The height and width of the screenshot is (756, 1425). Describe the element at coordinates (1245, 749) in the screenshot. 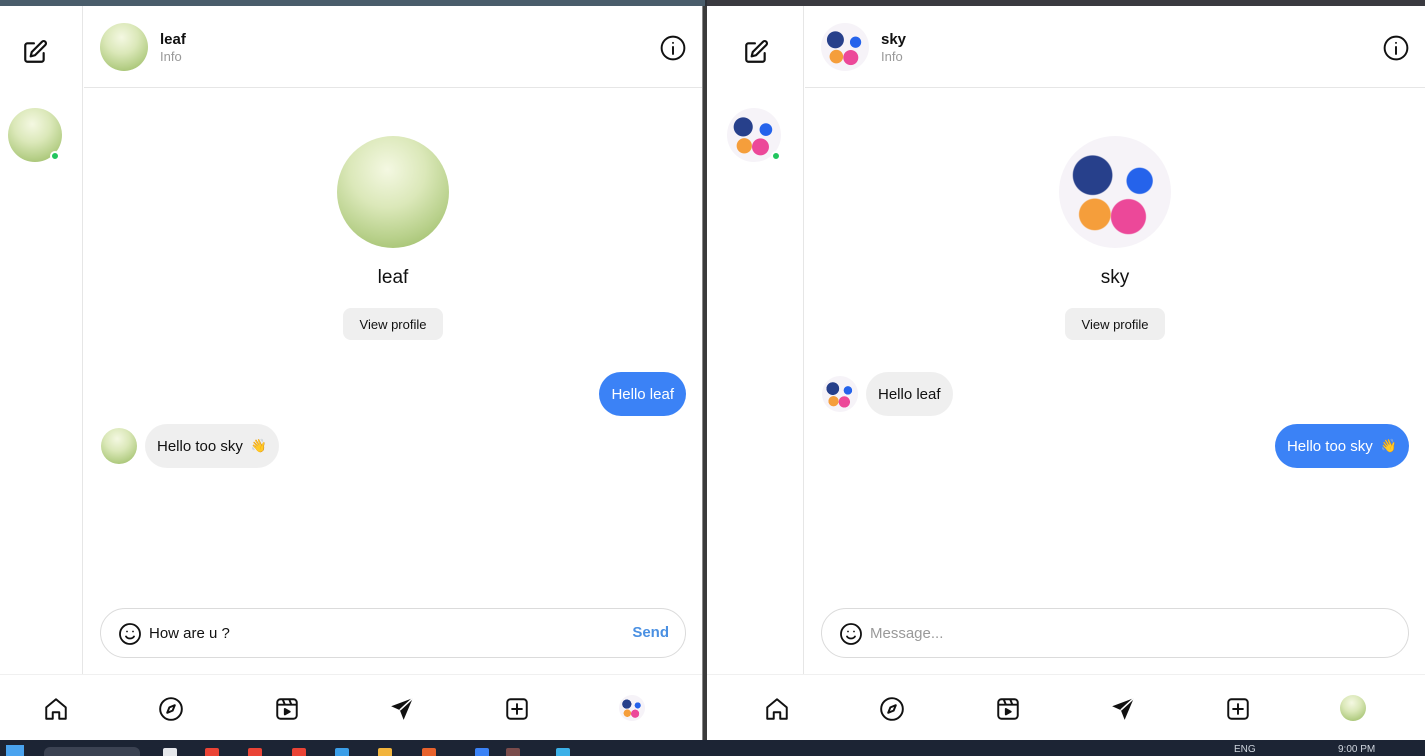

I see `taskbar-language: ENG` at that location.